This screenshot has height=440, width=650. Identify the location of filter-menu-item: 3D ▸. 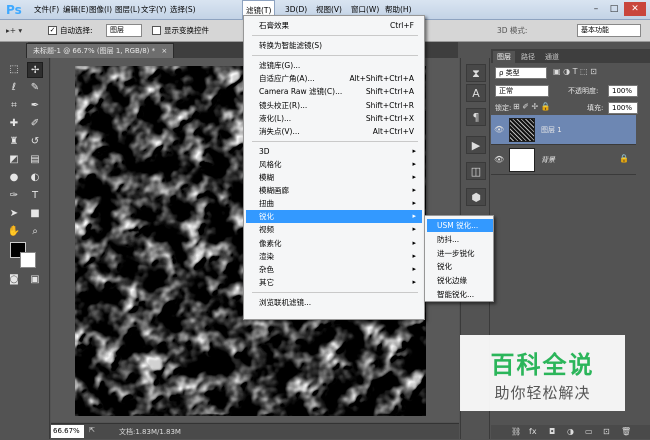
(334, 151).